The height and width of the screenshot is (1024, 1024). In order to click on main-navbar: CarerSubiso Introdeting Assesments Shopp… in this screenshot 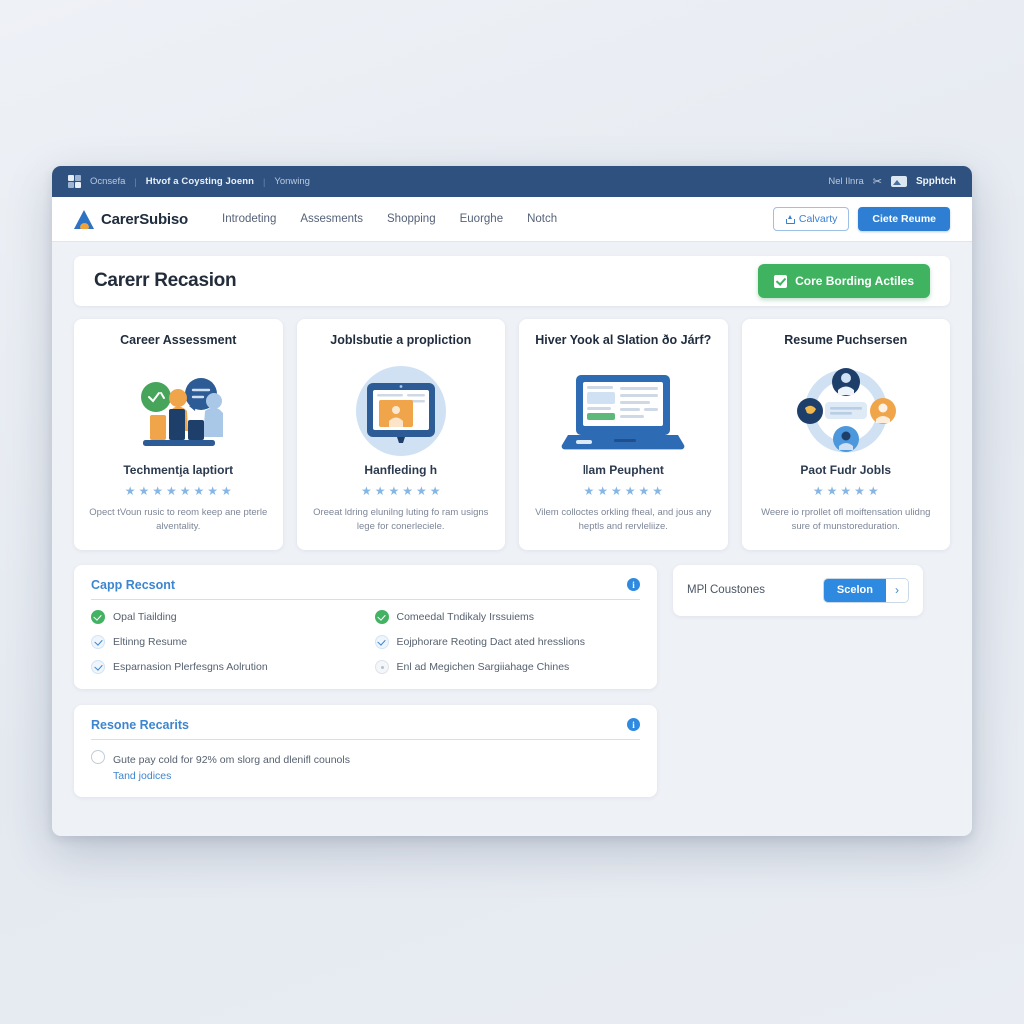, I will do `click(512, 219)`.